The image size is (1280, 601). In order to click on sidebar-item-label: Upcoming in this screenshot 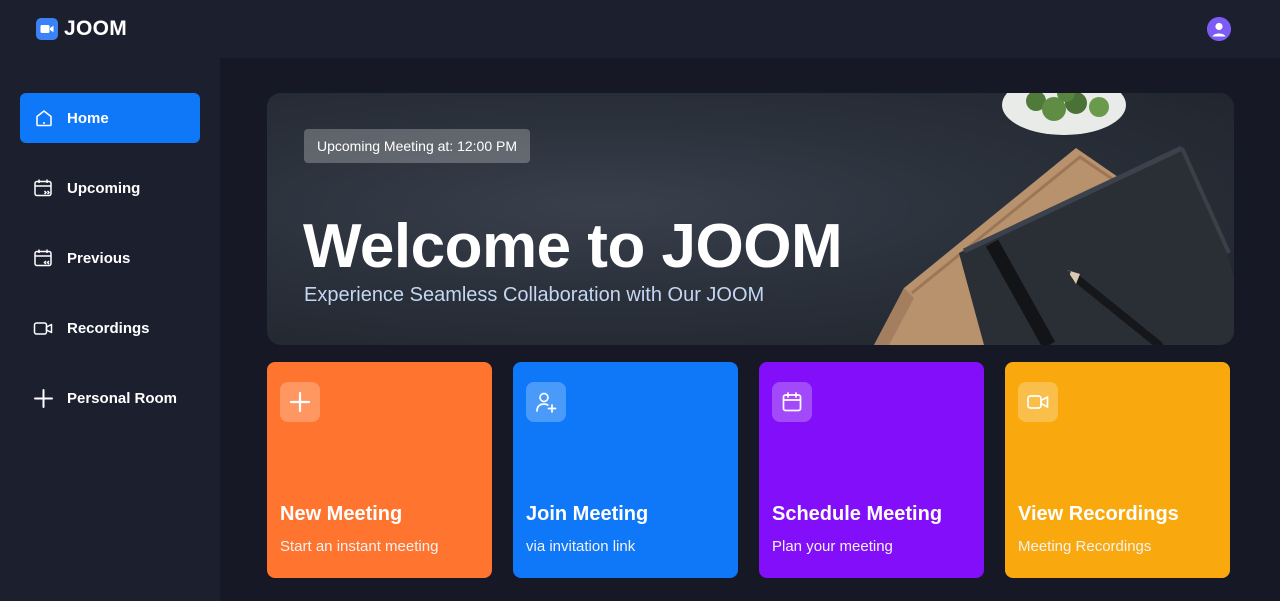, I will do `click(104, 188)`.